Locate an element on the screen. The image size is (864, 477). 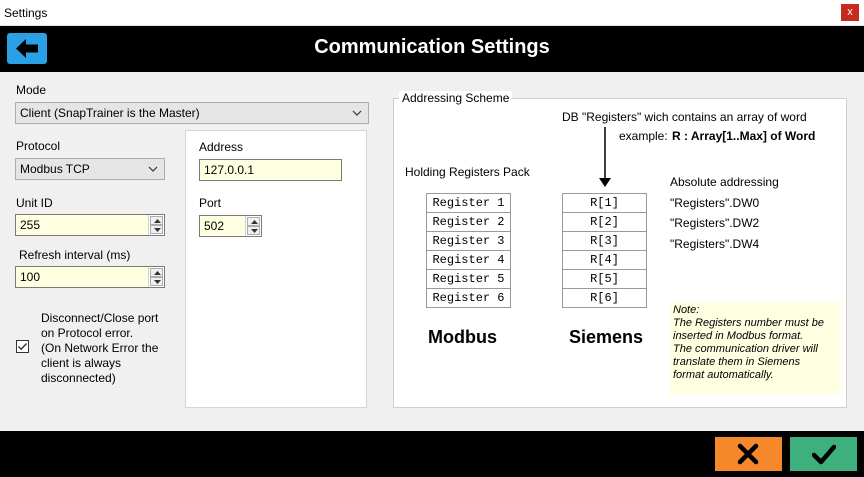
port-spinner is located at coordinates (253, 226).